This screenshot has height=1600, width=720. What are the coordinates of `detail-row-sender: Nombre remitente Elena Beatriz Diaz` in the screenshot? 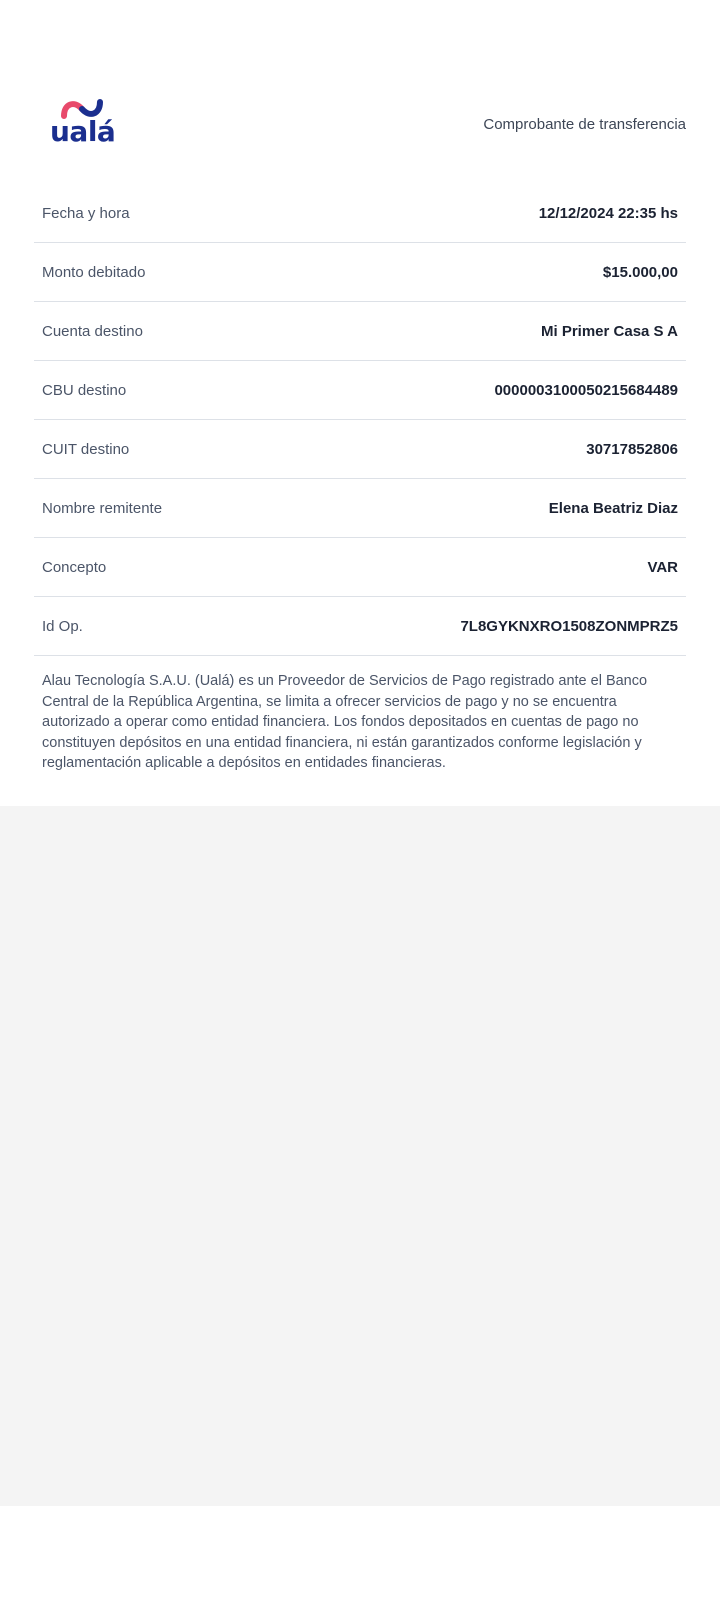 It's located at (360, 508).